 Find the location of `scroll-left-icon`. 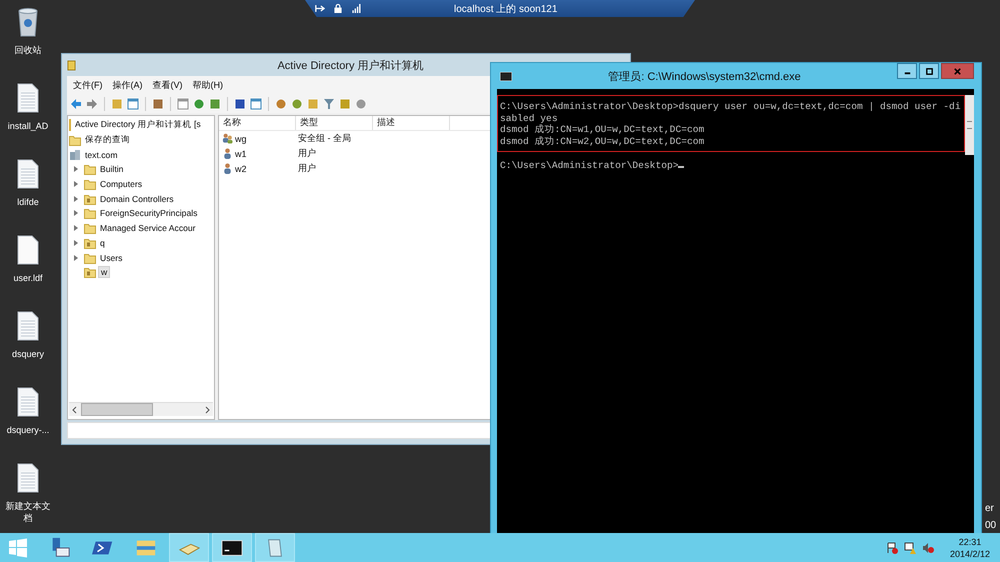

scroll-left-icon is located at coordinates (75, 410).